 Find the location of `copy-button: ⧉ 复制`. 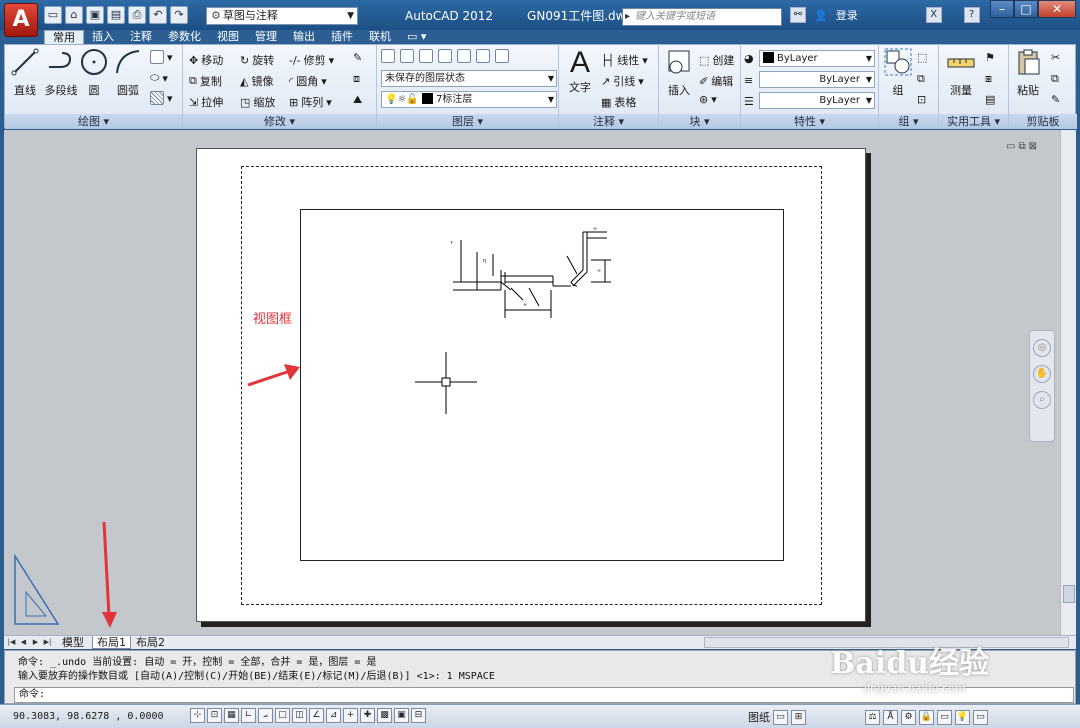

copy-button: ⧉ 复制 is located at coordinates (205, 81).